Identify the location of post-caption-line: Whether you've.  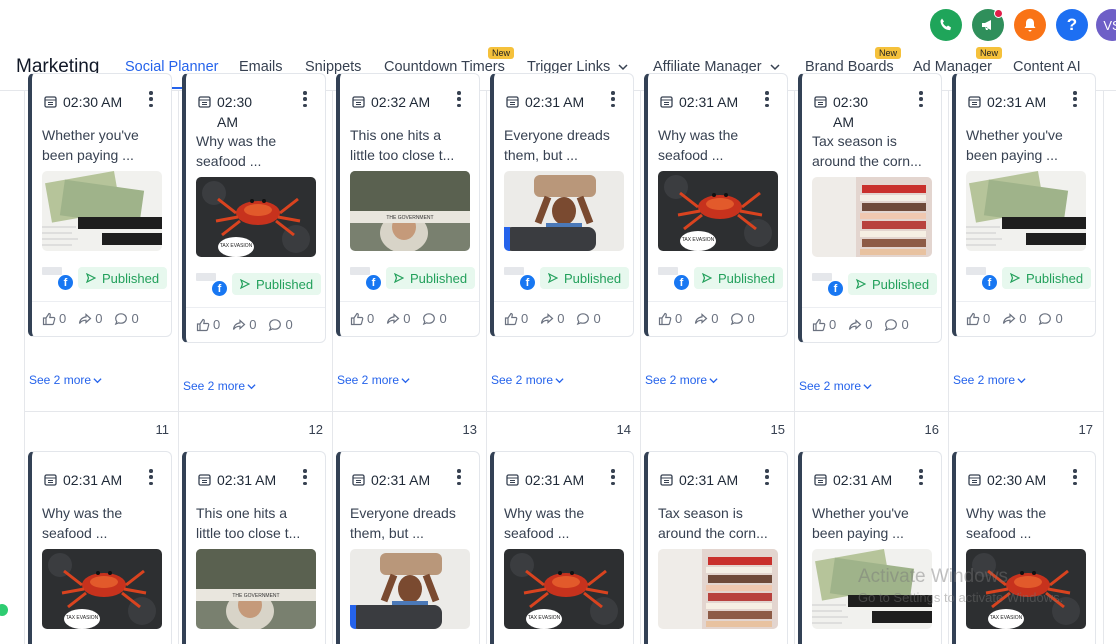
(860, 513).